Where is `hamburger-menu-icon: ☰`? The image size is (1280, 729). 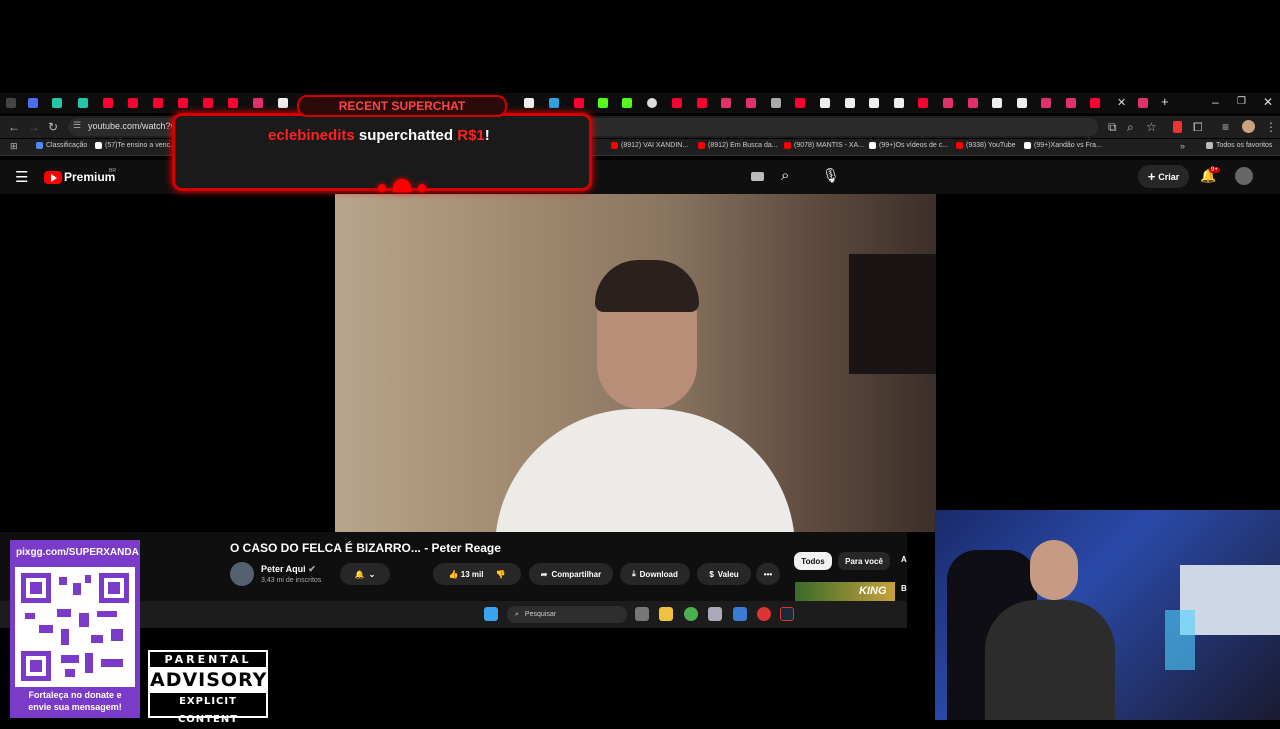
hamburger-menu-icon: ☰ is located at coordinates (21, 177).